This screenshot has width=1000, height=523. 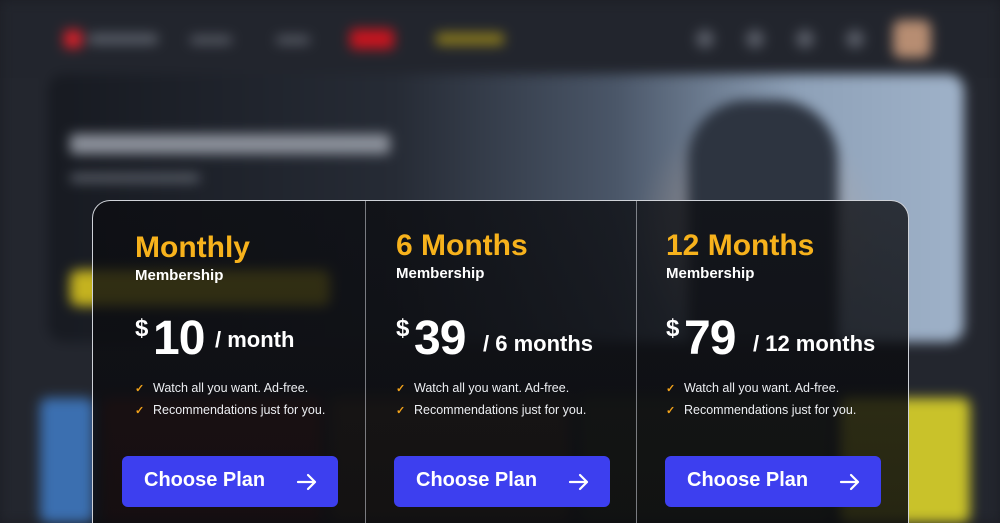 I want to click on background-logo, so click(x=112, y=39).